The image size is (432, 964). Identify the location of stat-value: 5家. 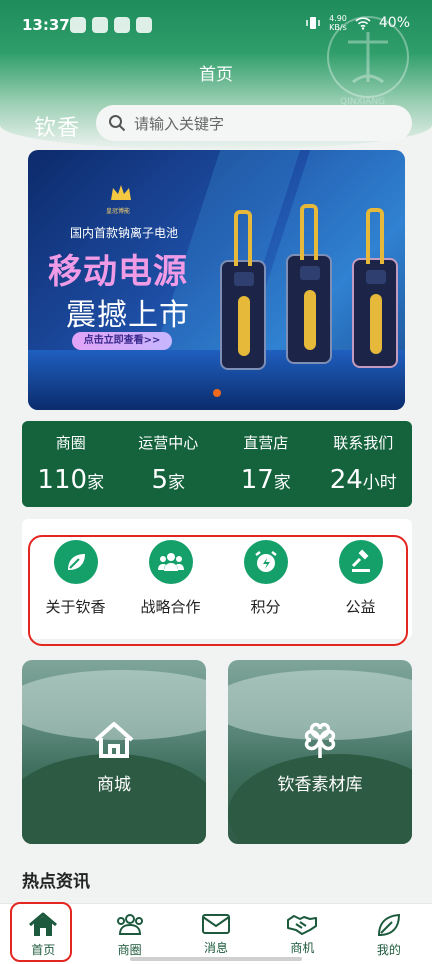
(169, 480).